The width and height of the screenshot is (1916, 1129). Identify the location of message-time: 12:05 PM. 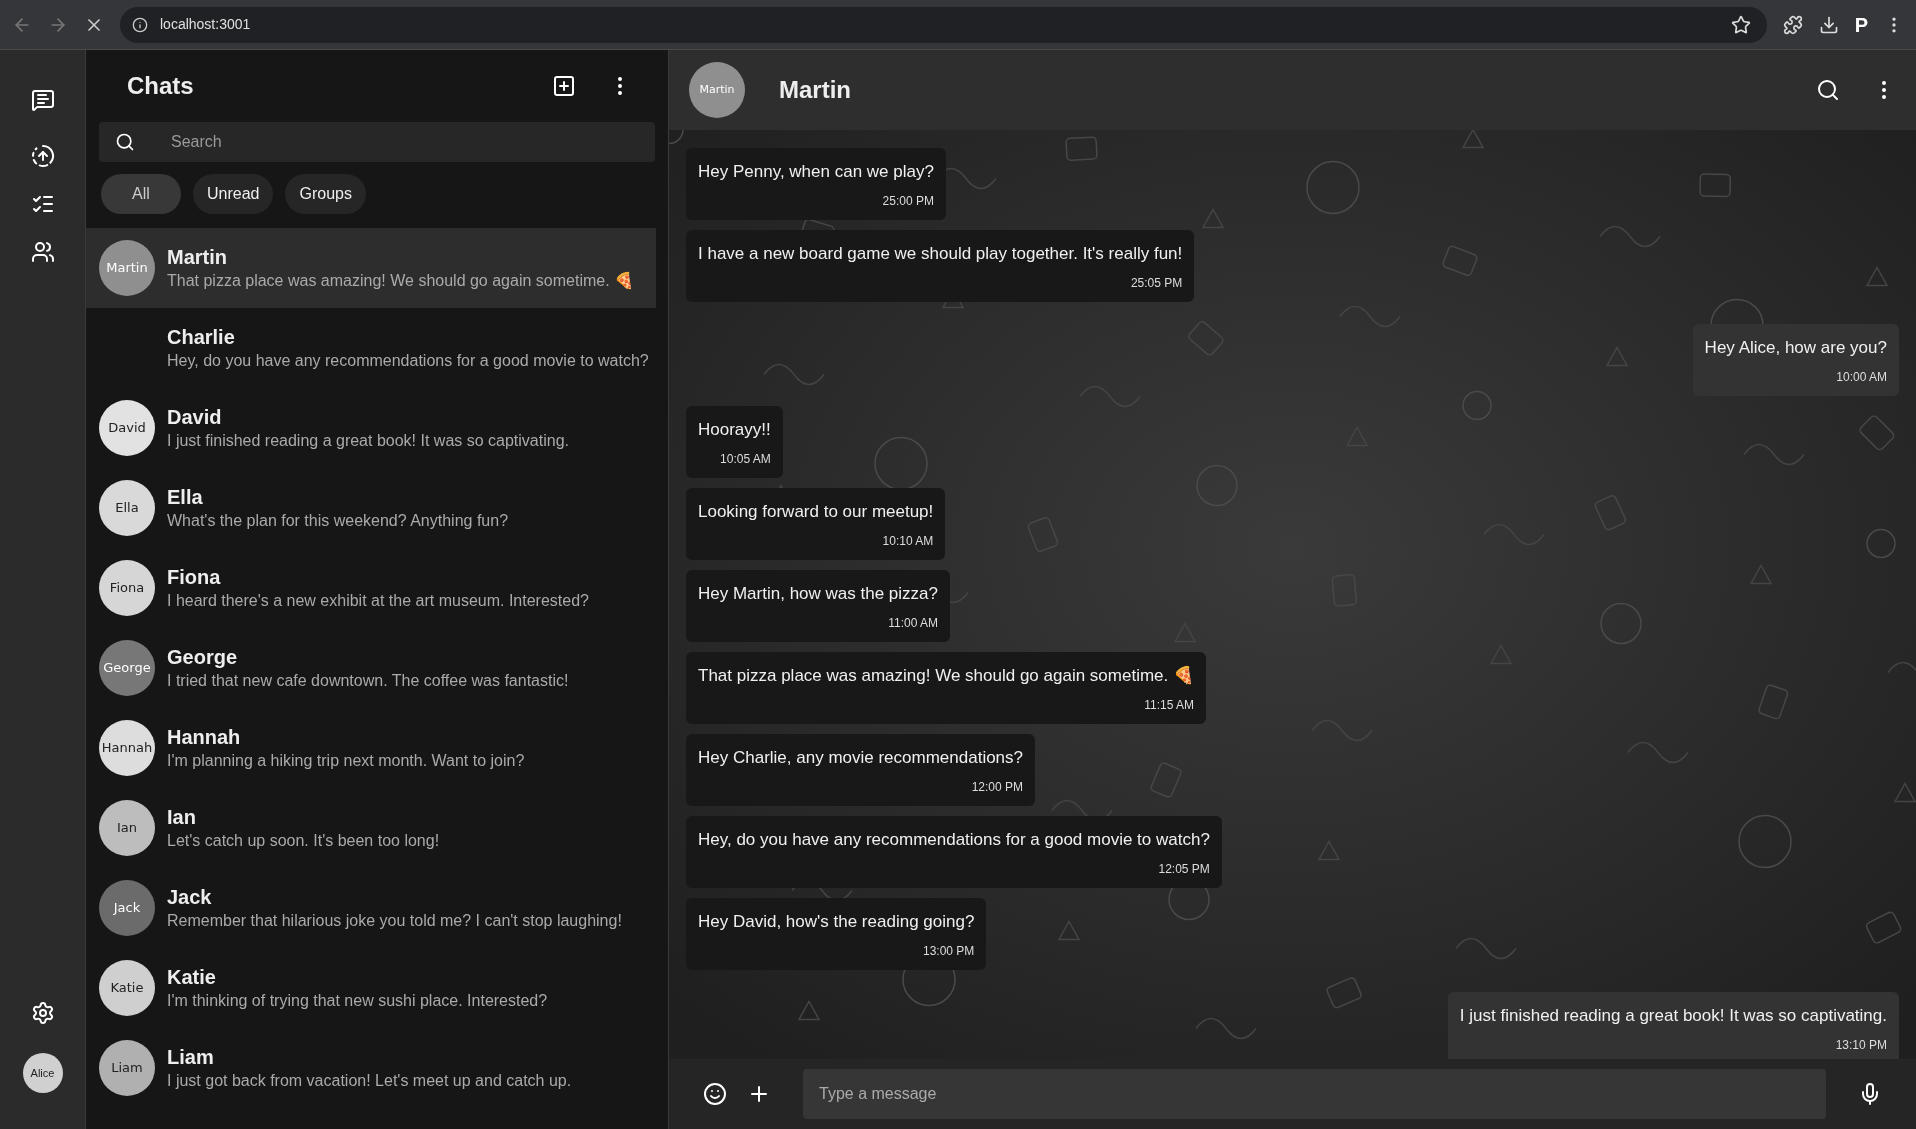
(1184, 869).